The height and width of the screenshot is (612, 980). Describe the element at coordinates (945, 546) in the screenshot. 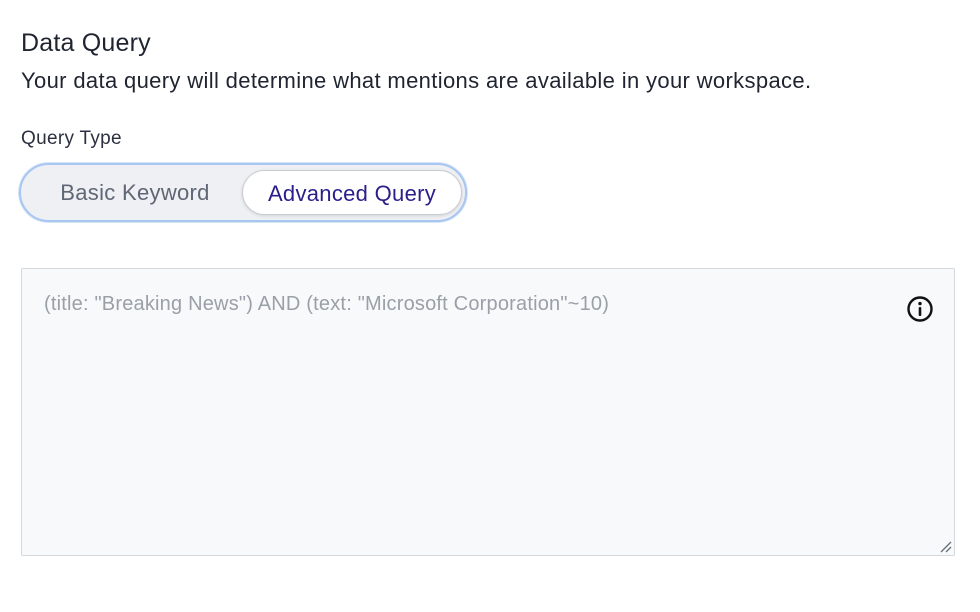

I see `resize-handle-icon` at that location.